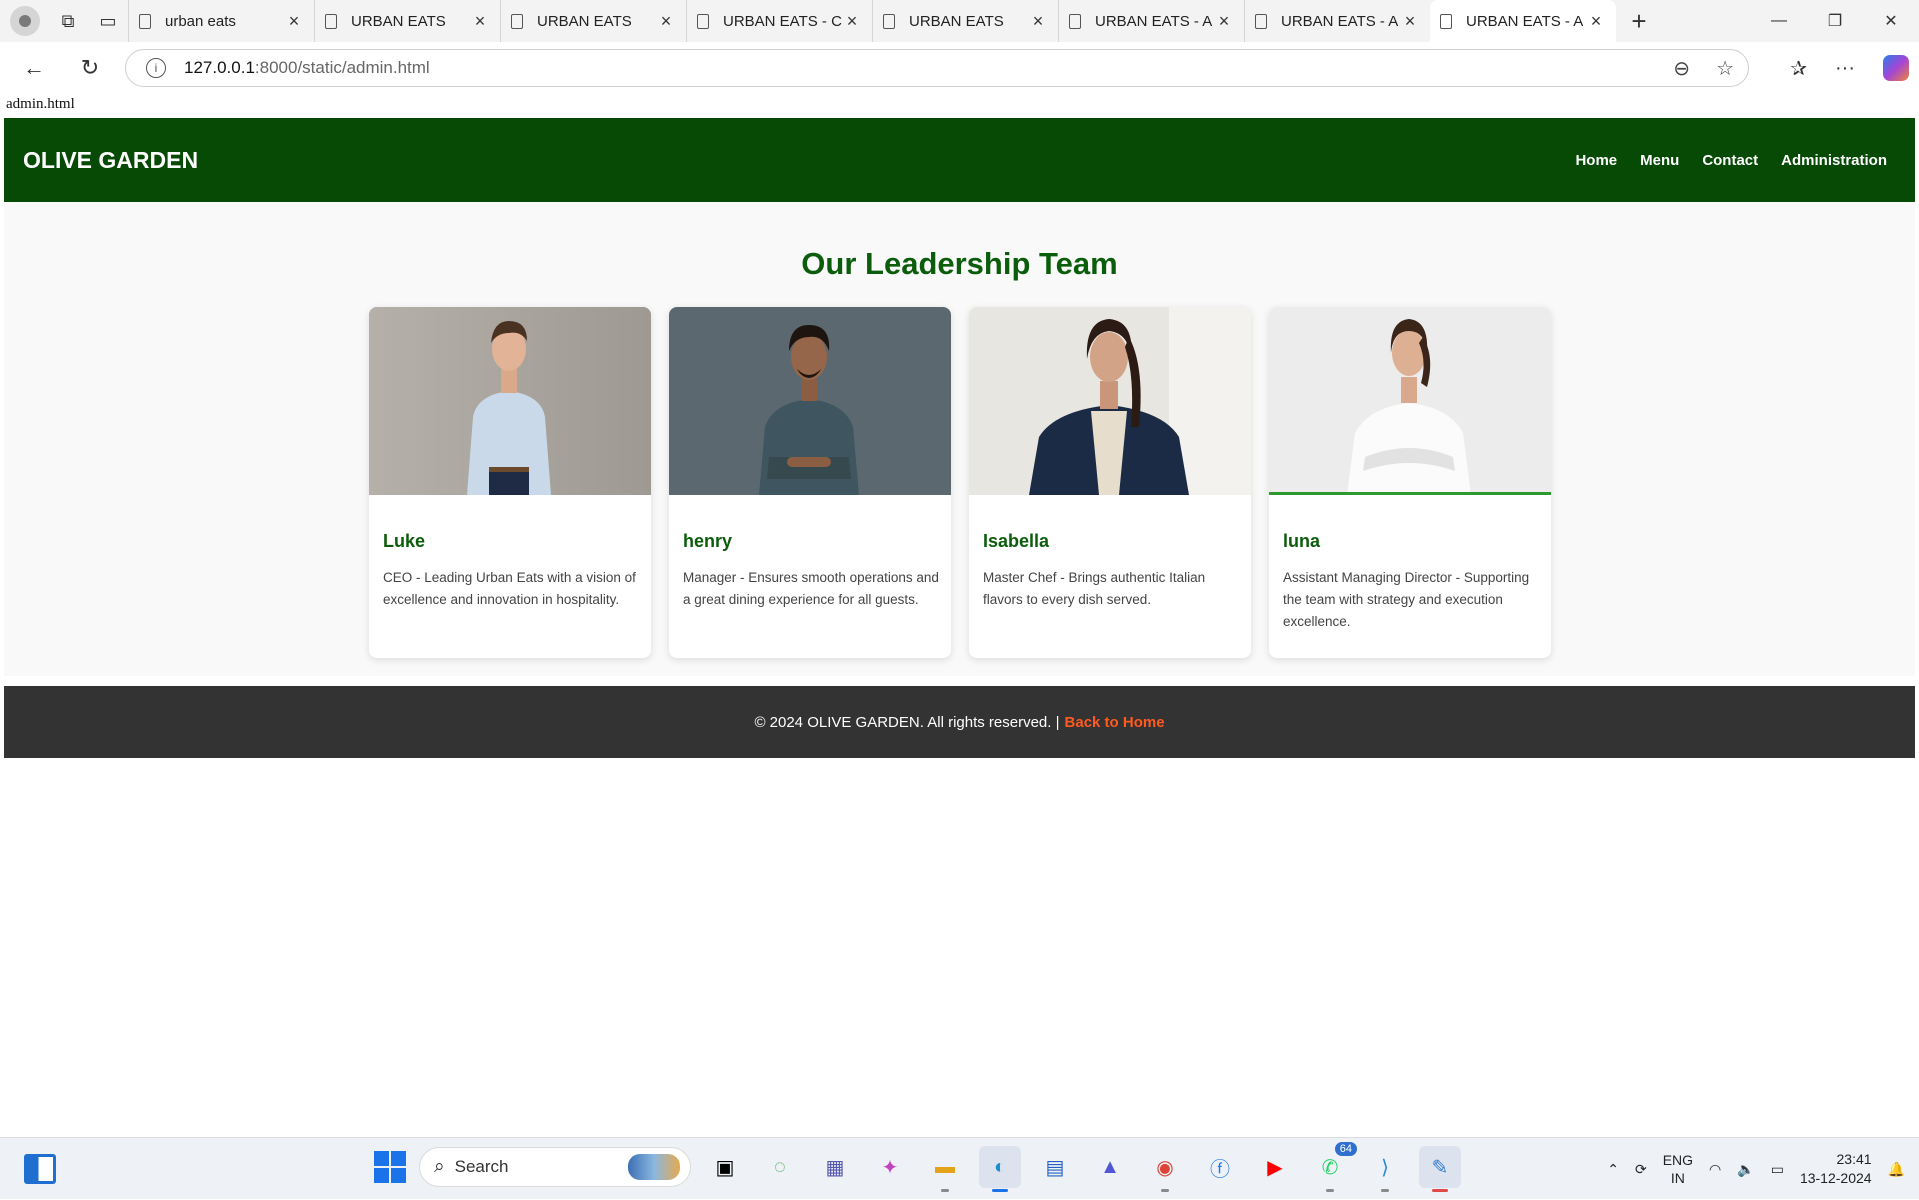 The width and height of the screenshot is (1919, 1200). I want to click on clock: 23:41 13-12-2024, so click(1836, 1169).